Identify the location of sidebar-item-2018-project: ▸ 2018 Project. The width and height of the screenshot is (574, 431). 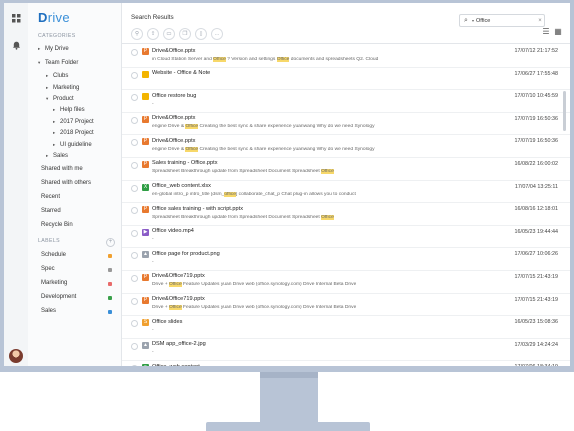
(73, 133).